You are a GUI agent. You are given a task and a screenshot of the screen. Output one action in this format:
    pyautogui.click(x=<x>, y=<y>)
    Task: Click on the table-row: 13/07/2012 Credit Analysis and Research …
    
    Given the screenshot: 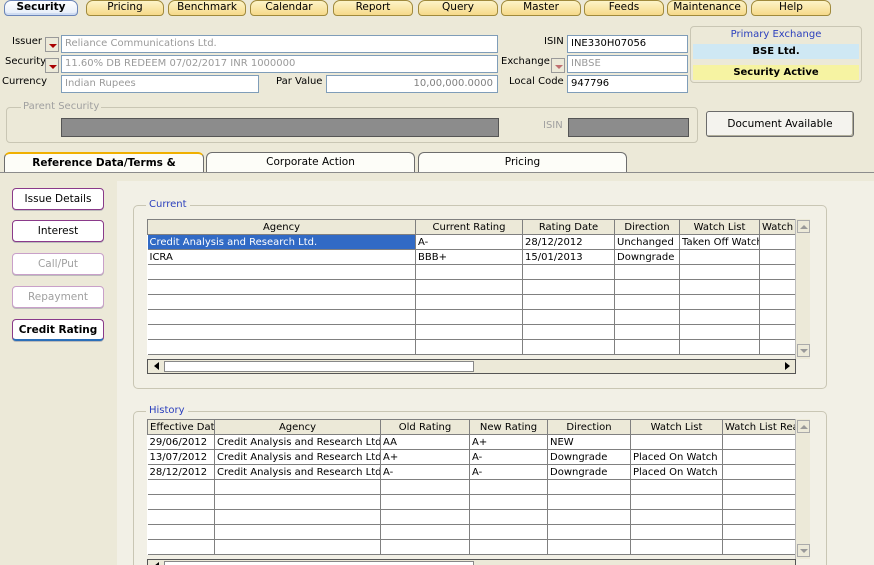 What is the action you would take?
    pyautogui.click(x=472, y=457)
    